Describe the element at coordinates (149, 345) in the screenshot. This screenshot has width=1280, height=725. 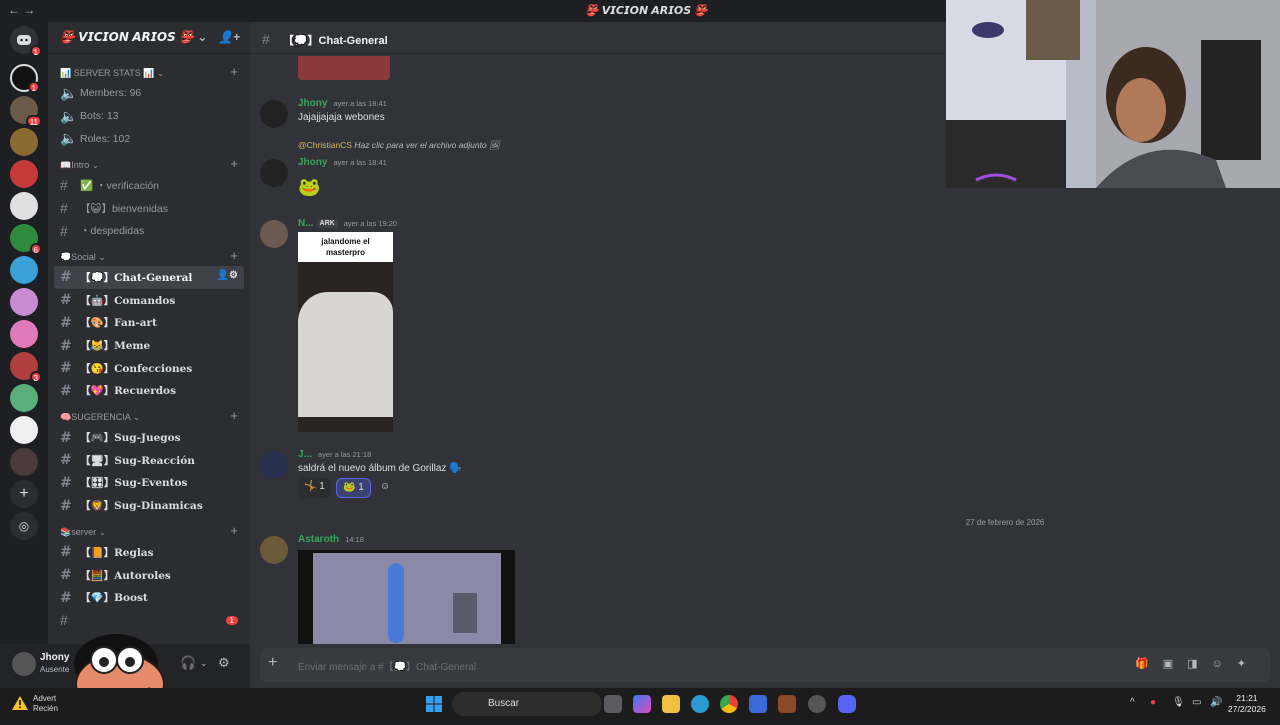
I see `channel-meme: # 【😹】Meme` at that location.